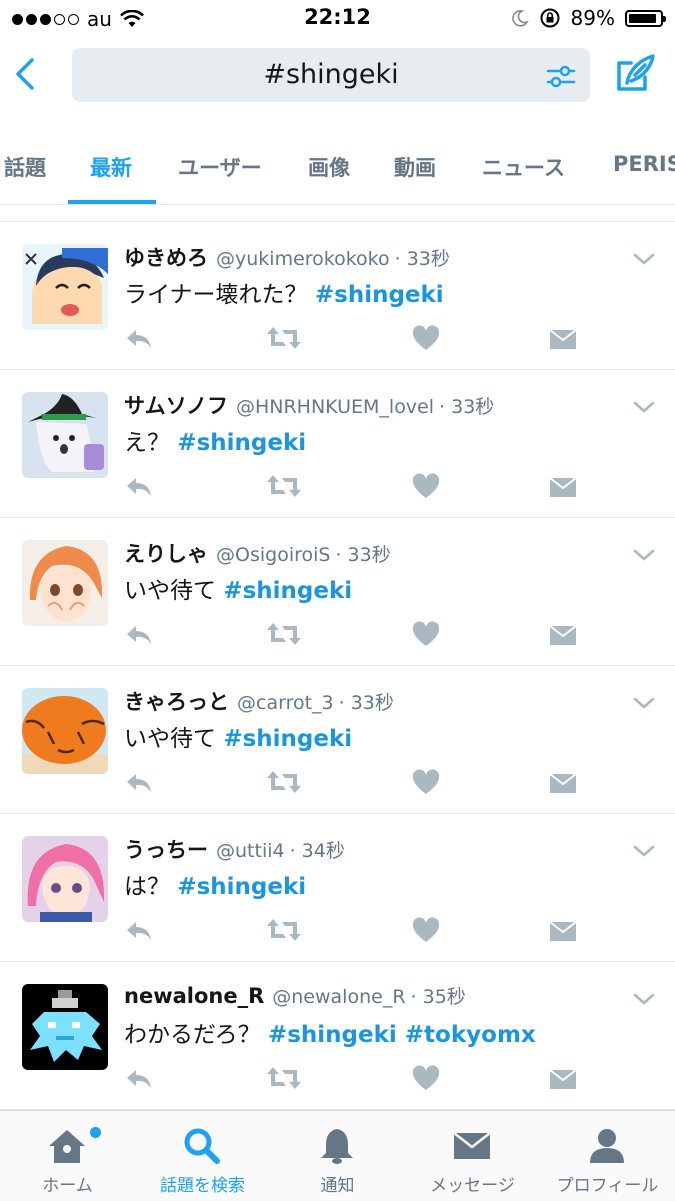 This screenshot has height=1201, width=675. Describe the element at coordinates (303, 259) in the screenshot. I see `user-handle: @yukimerokokoko` at that location.